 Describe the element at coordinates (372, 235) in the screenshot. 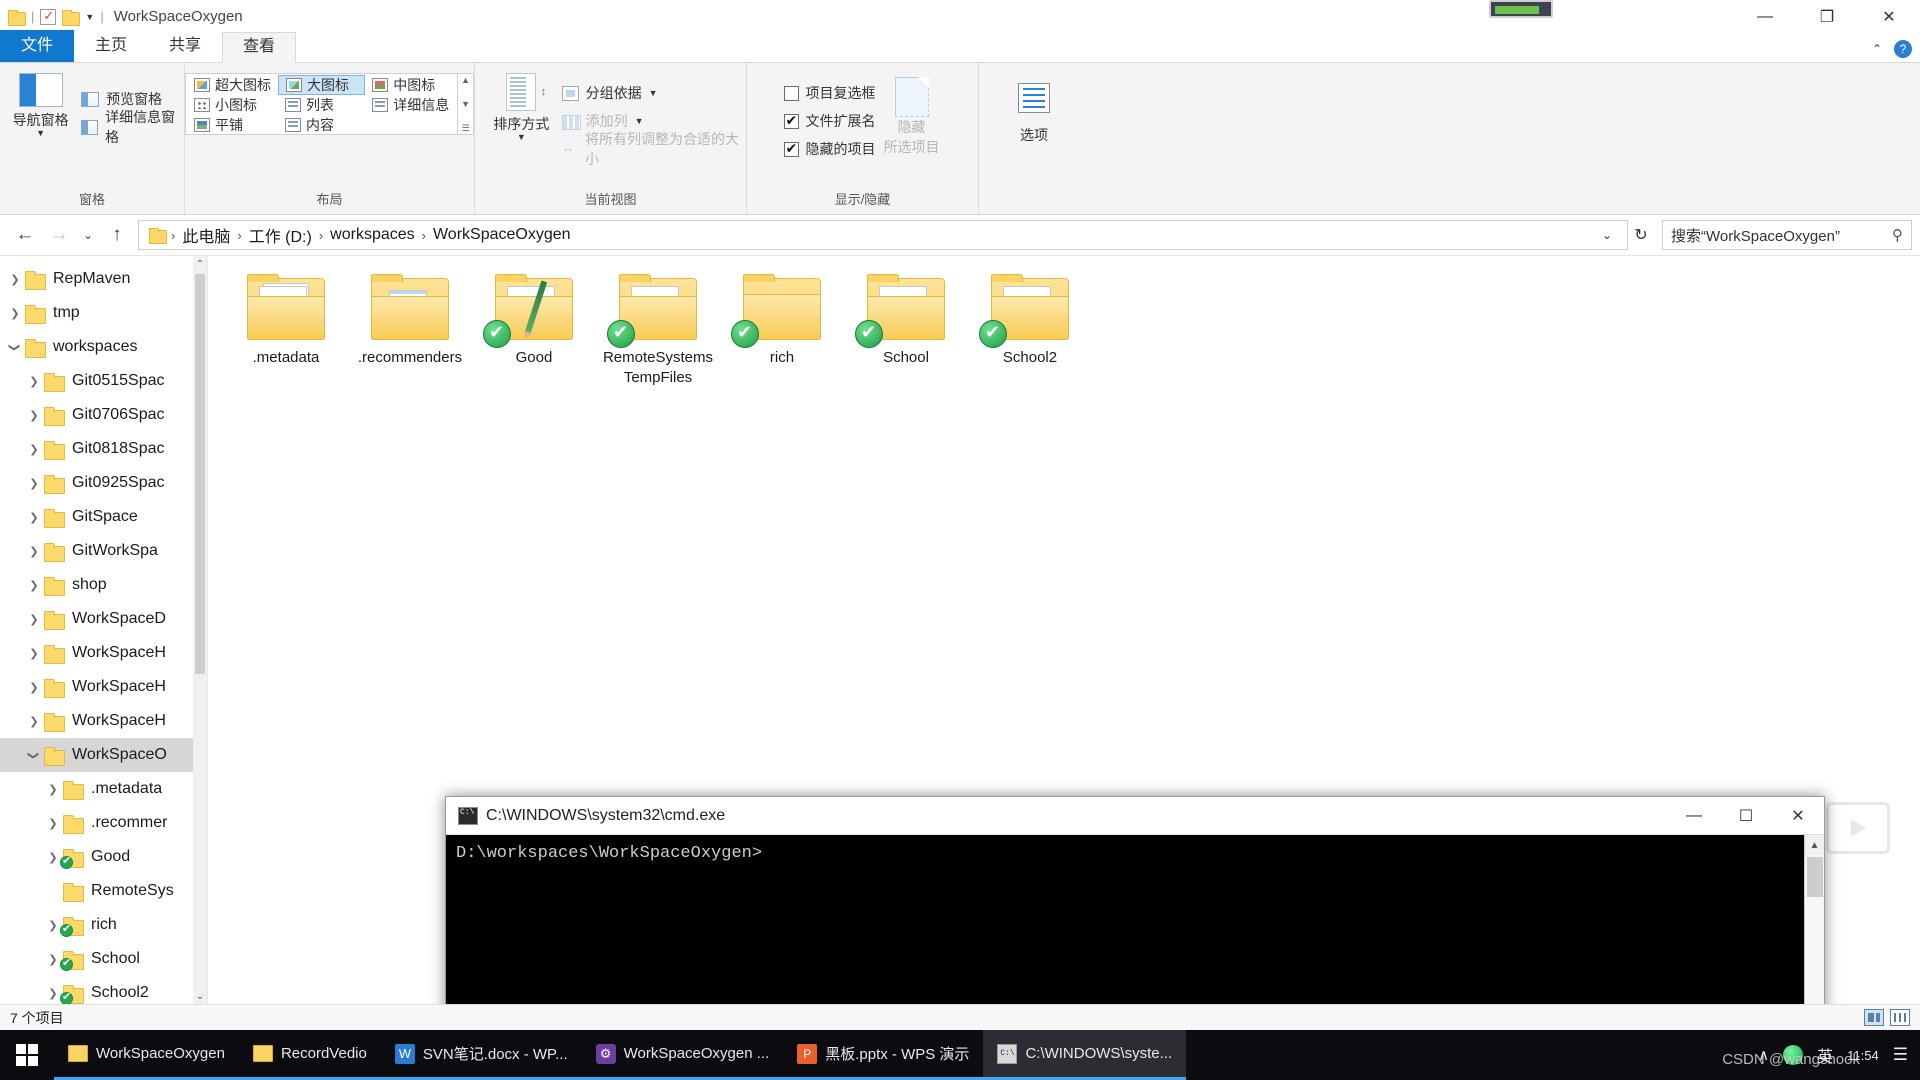

I see `breadcrumb-workspaces: workspaces` at that location.